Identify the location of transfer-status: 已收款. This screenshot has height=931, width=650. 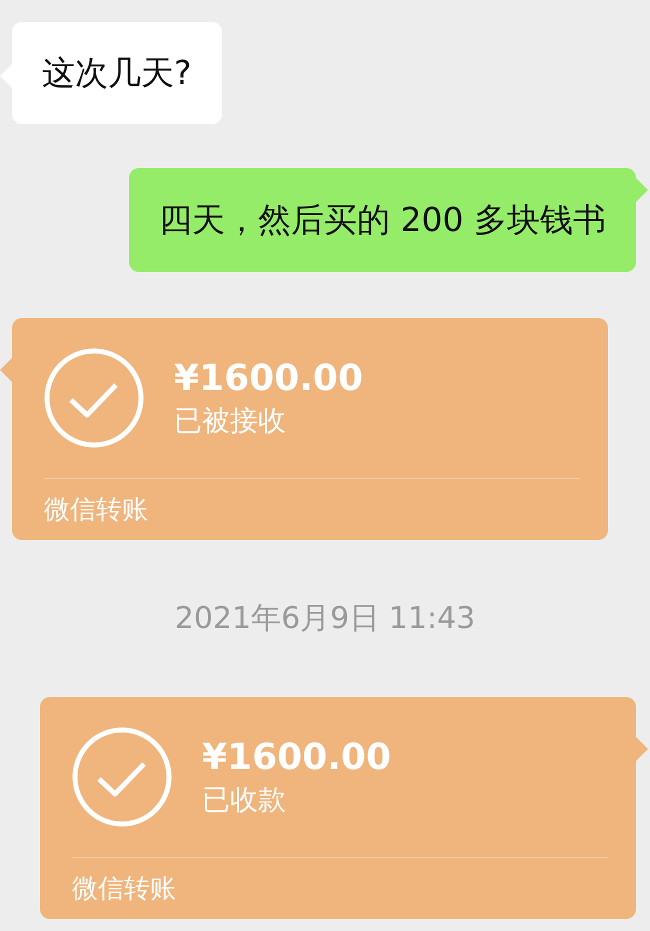
(244, 800).